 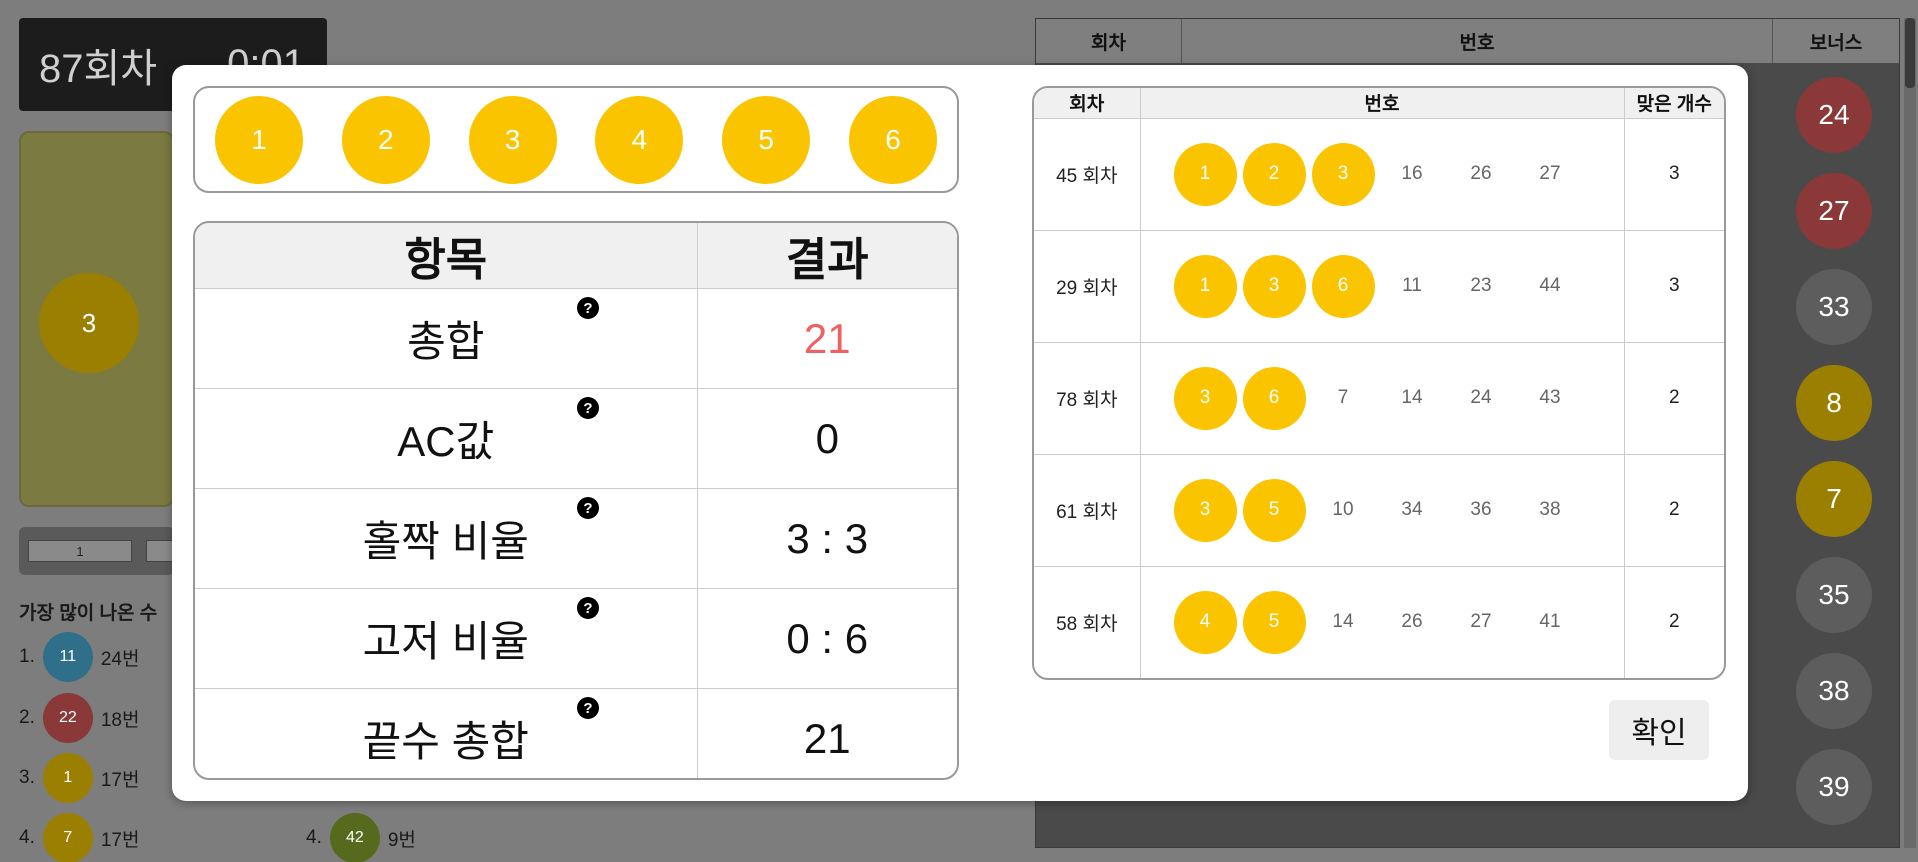 I want to click on history-numbers-cell: 4 5 14 26 27 41, so click(x=1382, y=622).